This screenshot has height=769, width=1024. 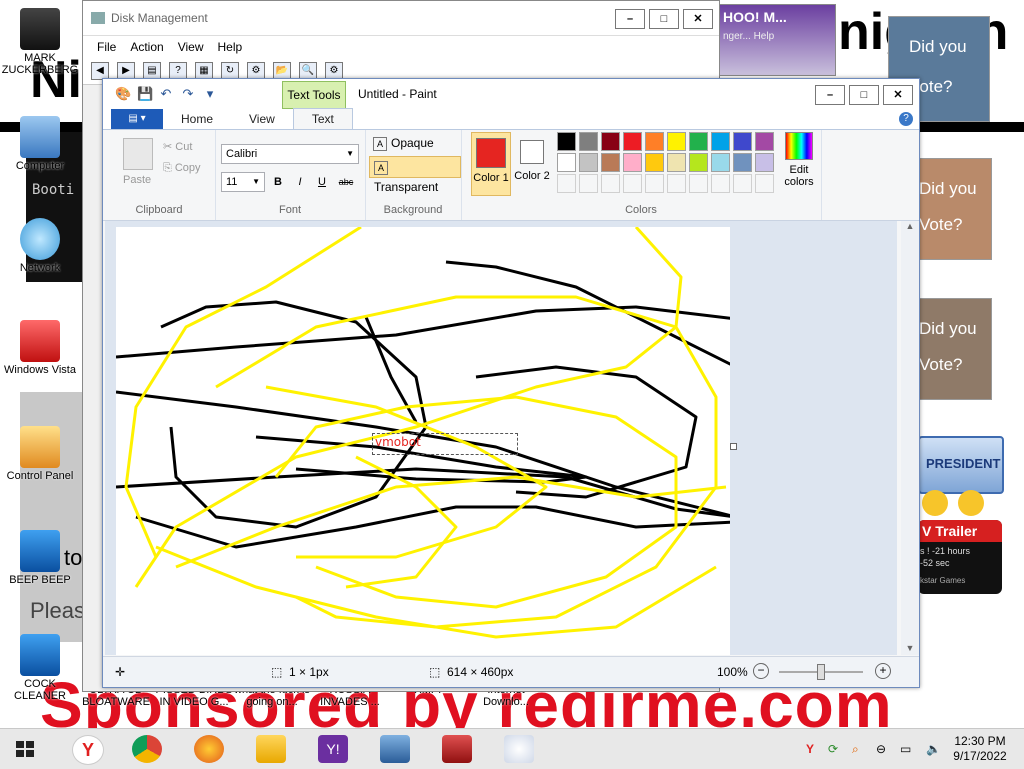 What do you see at coordinates (290, 154) in the screenshot?
I see `font-family-select: Calibri ▼` at bounding box center [290, 154].